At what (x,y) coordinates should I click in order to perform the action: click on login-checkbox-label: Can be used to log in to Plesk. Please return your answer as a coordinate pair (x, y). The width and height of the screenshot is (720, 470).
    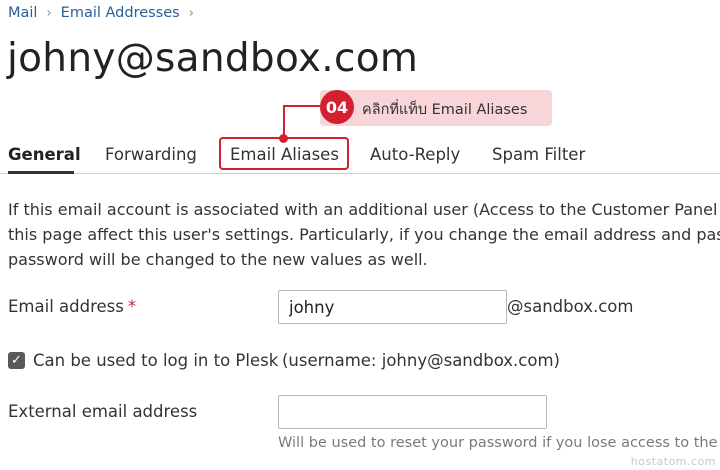
    Looking at the image, I should click on (155, 360).